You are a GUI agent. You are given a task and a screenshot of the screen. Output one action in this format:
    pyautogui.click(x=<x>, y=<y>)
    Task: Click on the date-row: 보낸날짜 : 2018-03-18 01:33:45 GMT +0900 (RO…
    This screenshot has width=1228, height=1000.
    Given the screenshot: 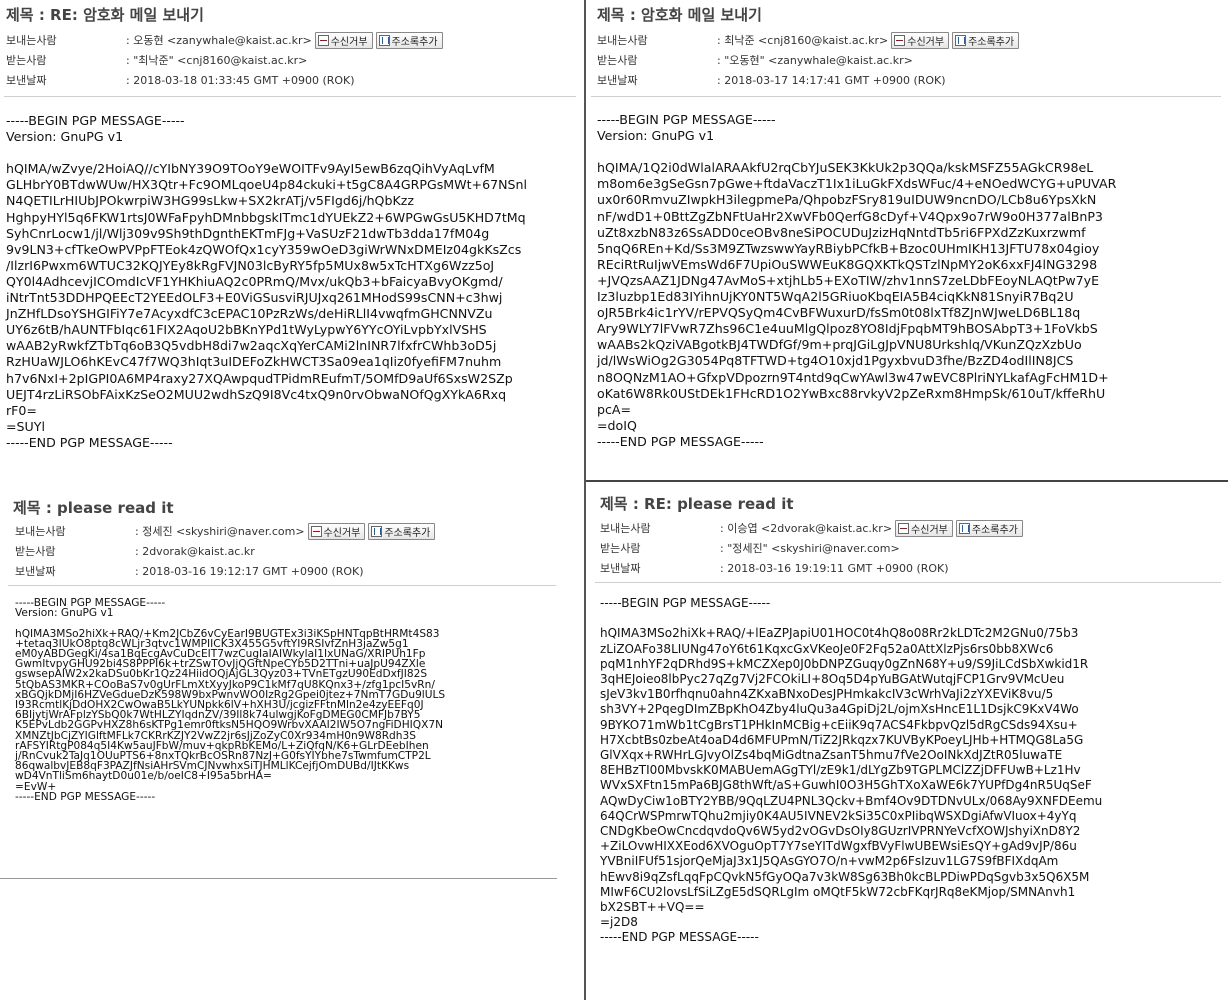 What is the action you would take?
    pyautogui.click(x=295, y=80)
    